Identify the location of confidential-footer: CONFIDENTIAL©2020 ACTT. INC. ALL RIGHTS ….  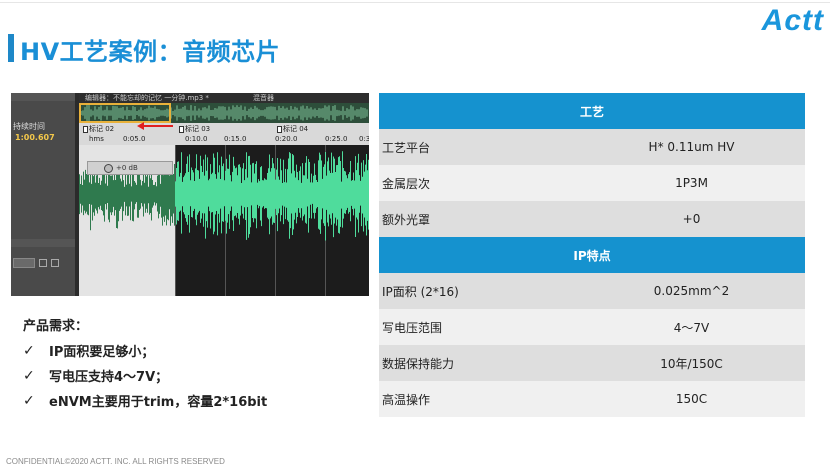
(115, 461).